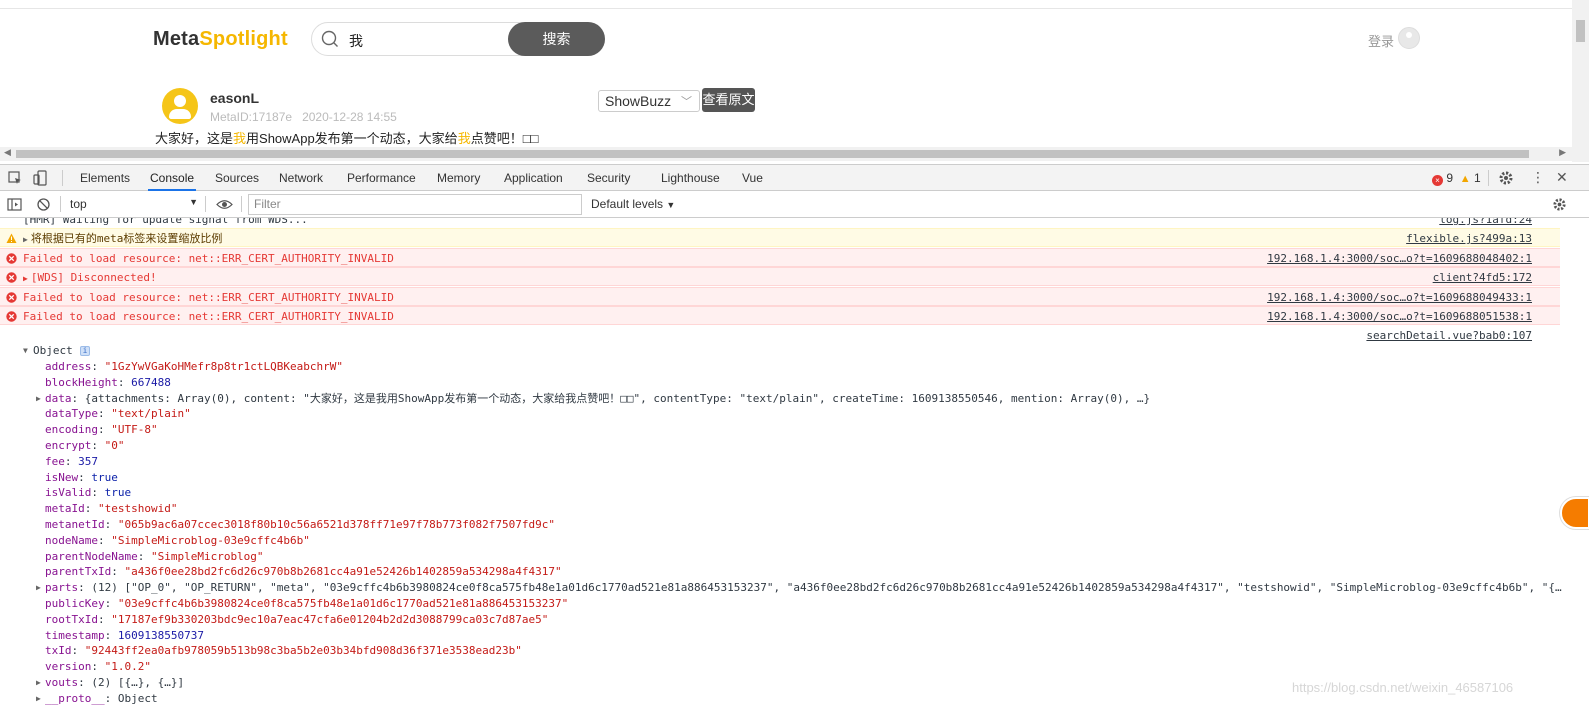 The width and height of the screenshot is (1589, 716). I want to click on app-select-dropdown: ShowBuzz ﹀, so click(649, 101).